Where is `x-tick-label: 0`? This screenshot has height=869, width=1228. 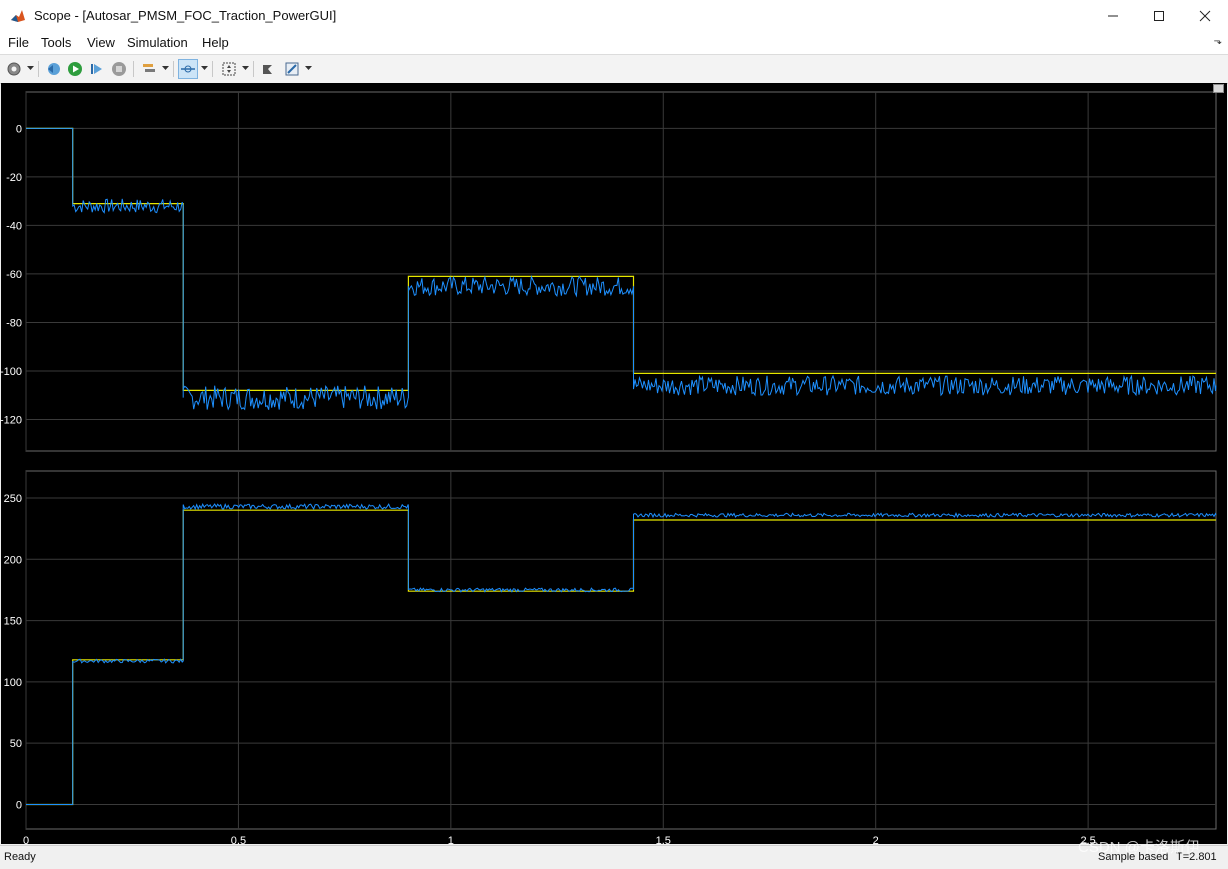 x-tick-label: 0 is located at coordinates (26, 839).